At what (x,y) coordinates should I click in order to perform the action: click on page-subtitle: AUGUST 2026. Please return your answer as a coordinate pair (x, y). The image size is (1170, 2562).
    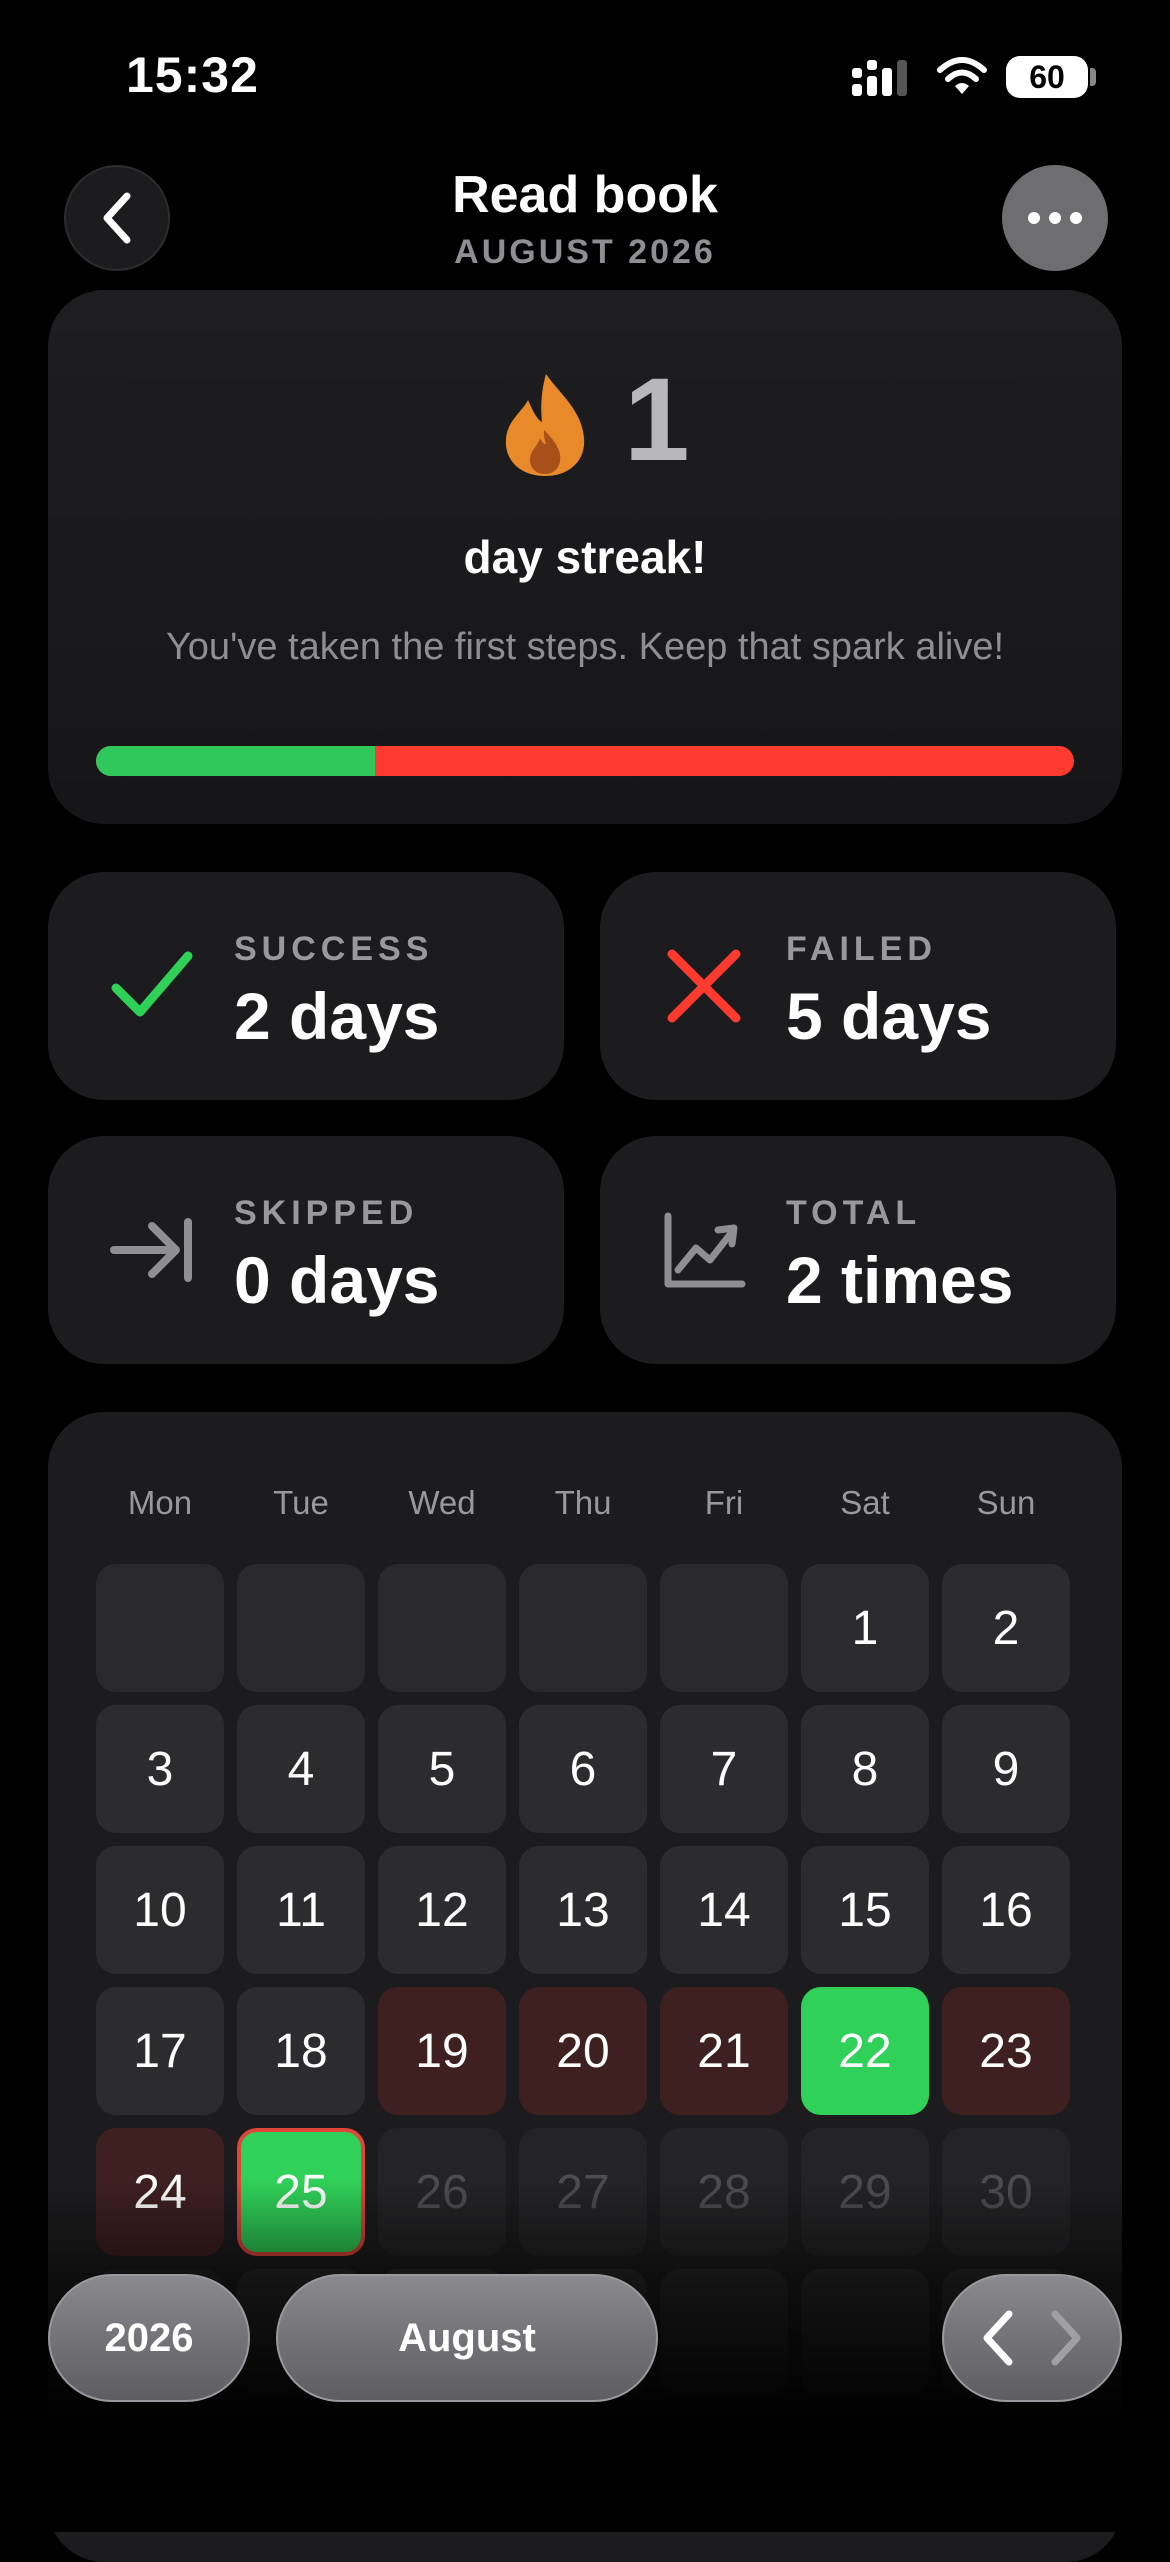
    Looking at the image, I should click on (585, 252).